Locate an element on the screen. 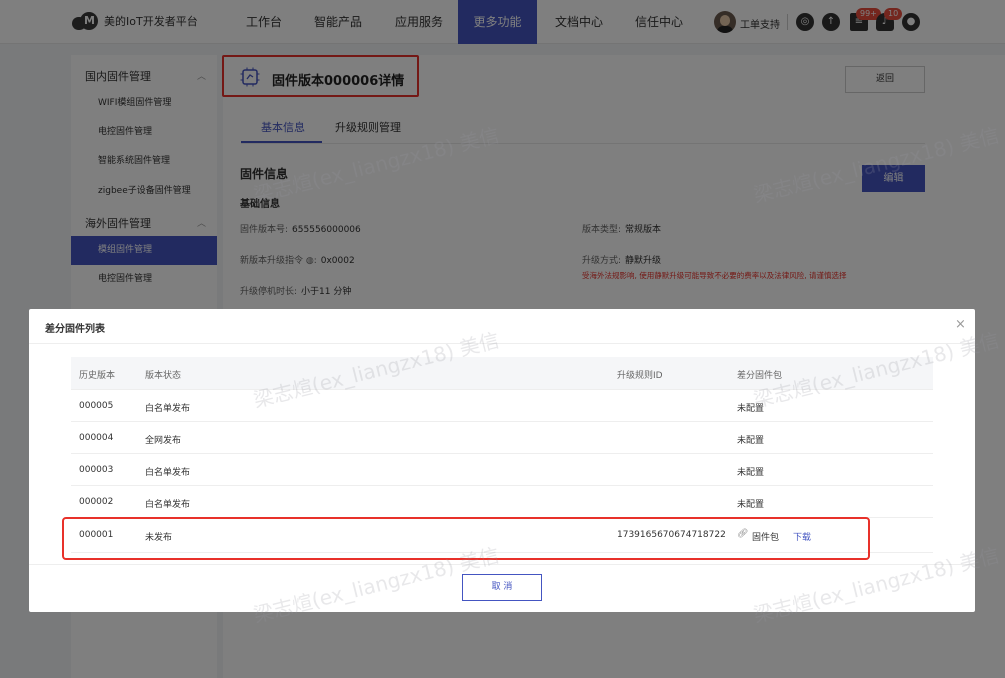  row-highlight-box is located at coordinates (466, 538).